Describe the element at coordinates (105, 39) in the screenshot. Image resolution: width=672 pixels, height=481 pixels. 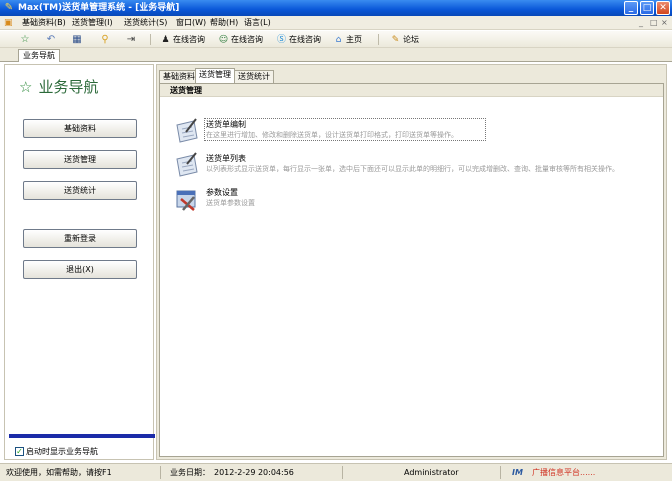
I see `key-icon: ⚲` at that location.